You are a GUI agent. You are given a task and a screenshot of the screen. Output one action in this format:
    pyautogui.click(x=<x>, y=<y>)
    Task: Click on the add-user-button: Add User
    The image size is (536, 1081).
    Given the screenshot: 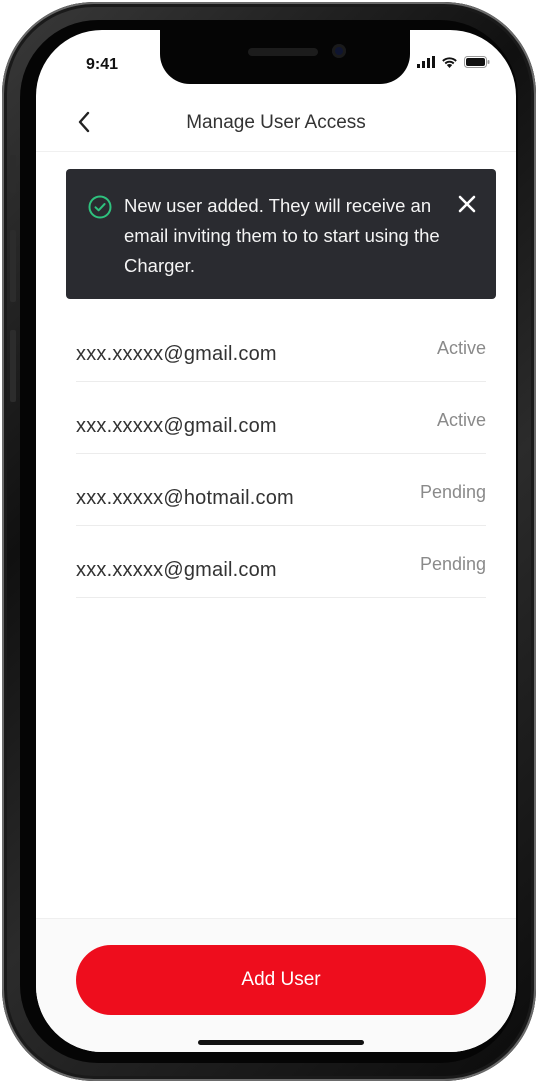 What is the action you would take?
    pyautogui.click(x=281, y=980)
    